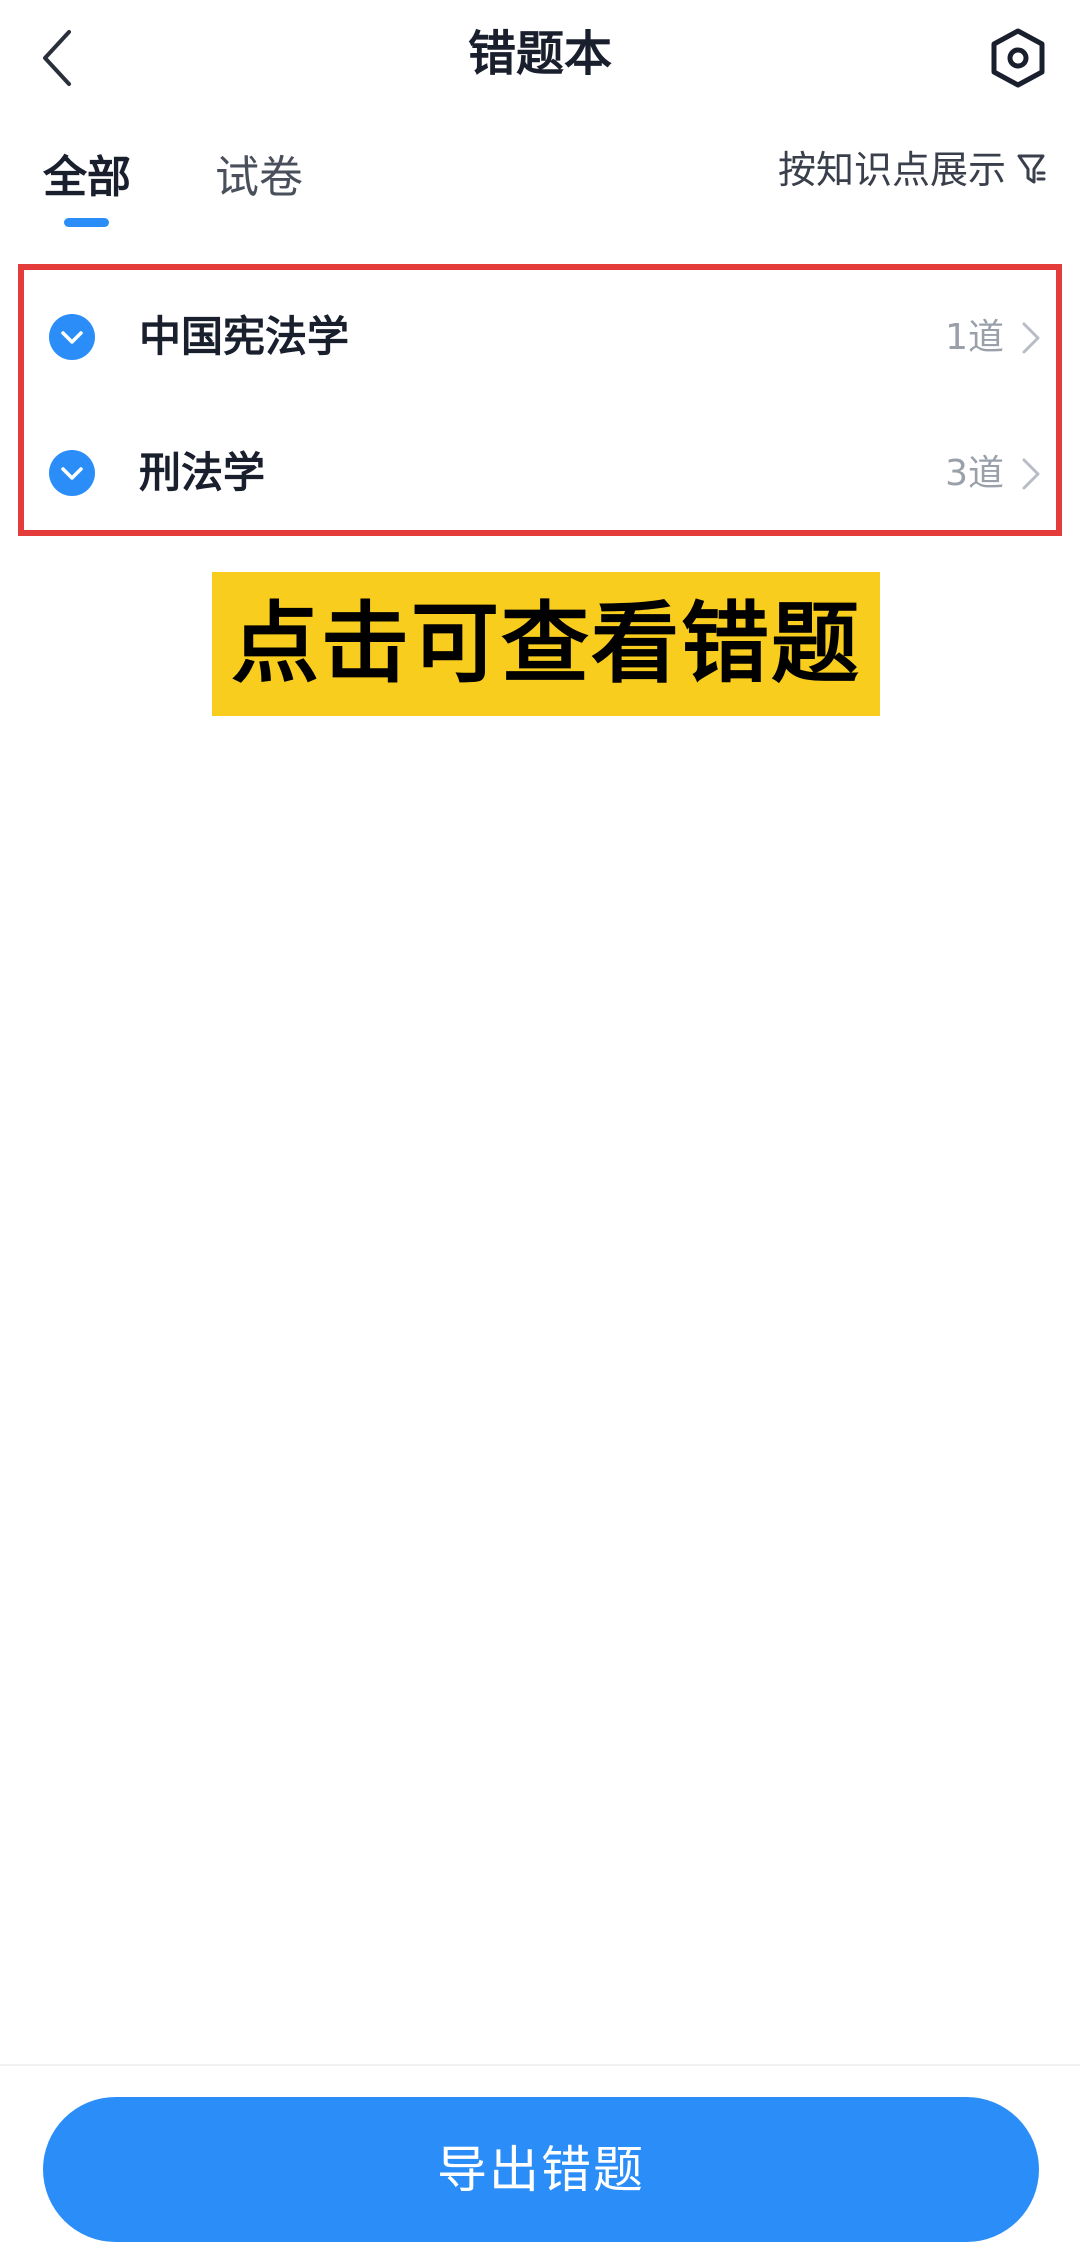 The height and width of the screenshot is (2268, 1080). I want to click on active-tab-indicator, so click(86, 222).